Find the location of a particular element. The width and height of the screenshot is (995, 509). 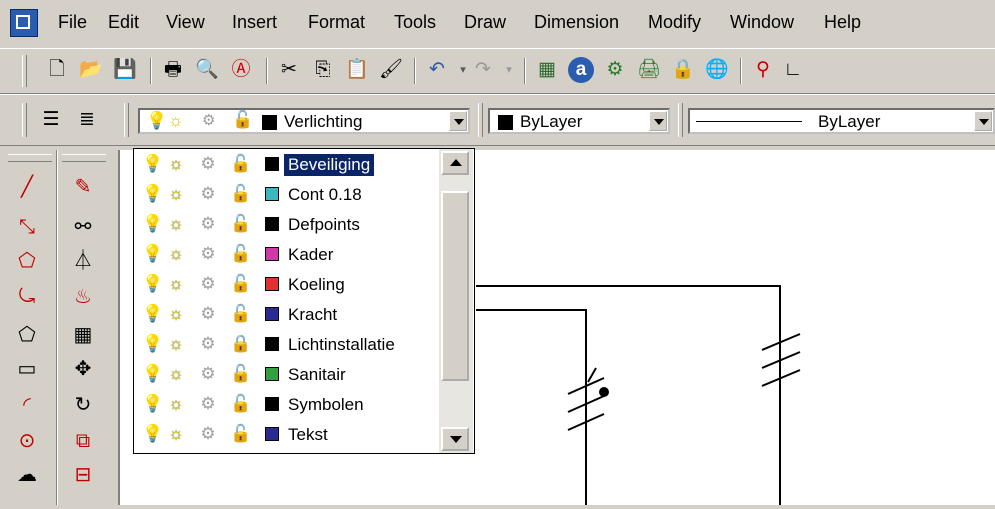

lock-icon: 🔒 is located at coordinates (240, 344).